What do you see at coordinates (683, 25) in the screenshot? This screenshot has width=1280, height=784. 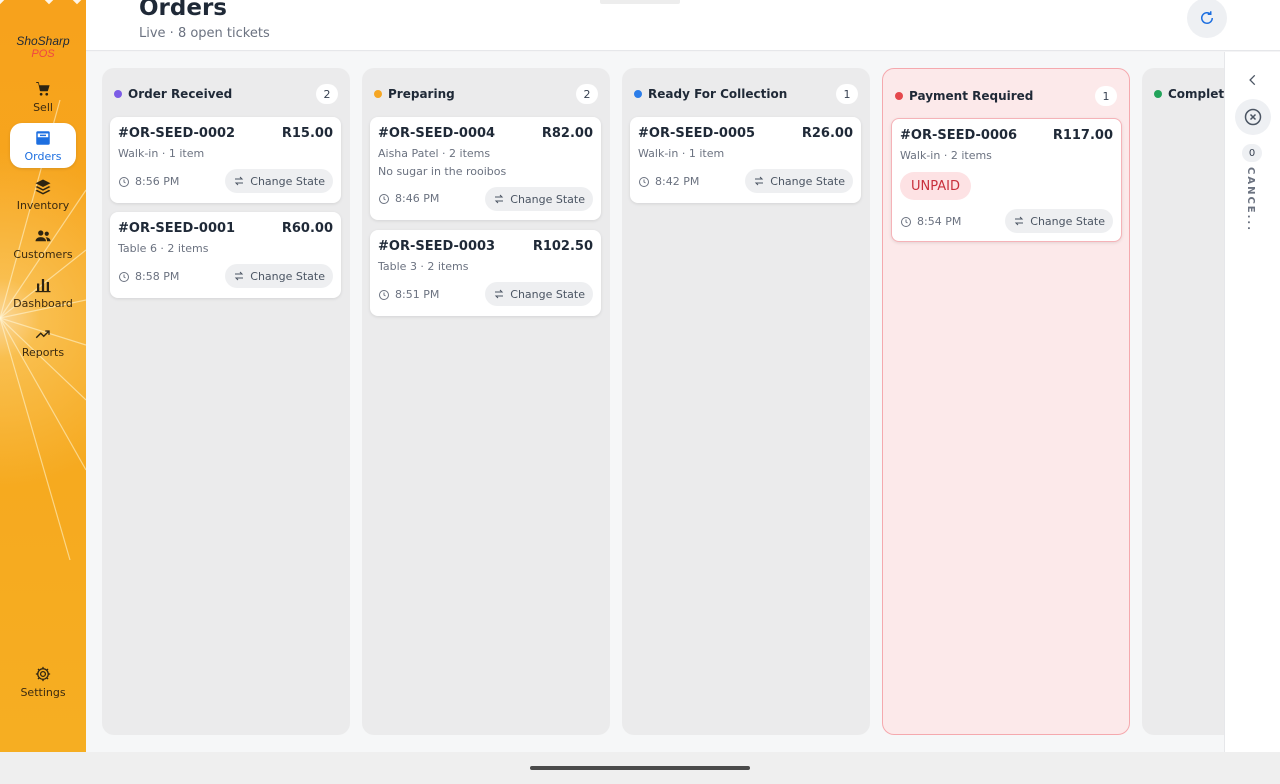 I see `page-header: Orders Live · 8 open tickets` at bounding box center [683, 25].